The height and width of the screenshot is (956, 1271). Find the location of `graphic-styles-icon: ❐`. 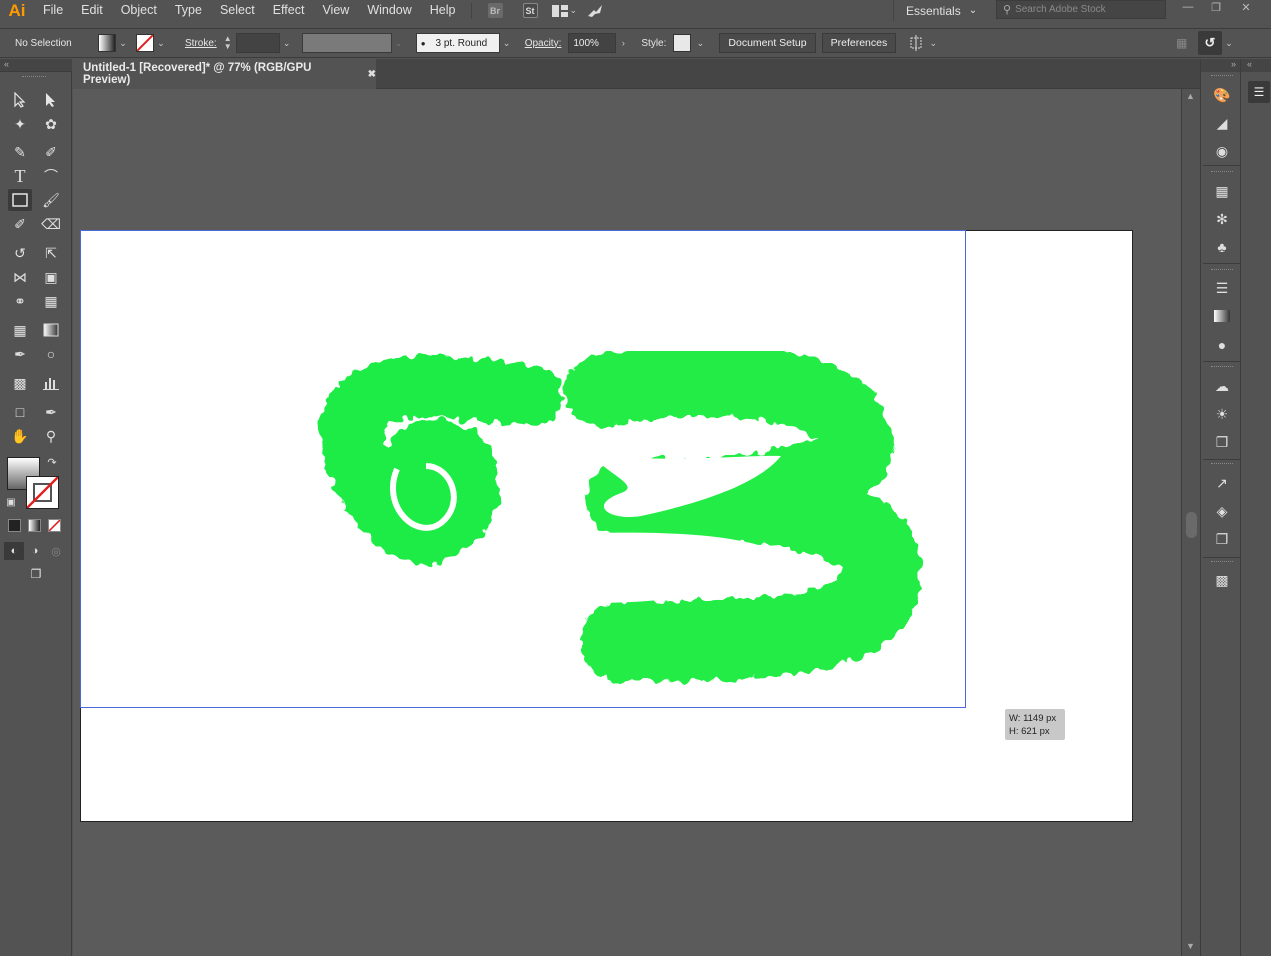

graphic-styles-icon: ❐ is located at coordinates (1222, 442).